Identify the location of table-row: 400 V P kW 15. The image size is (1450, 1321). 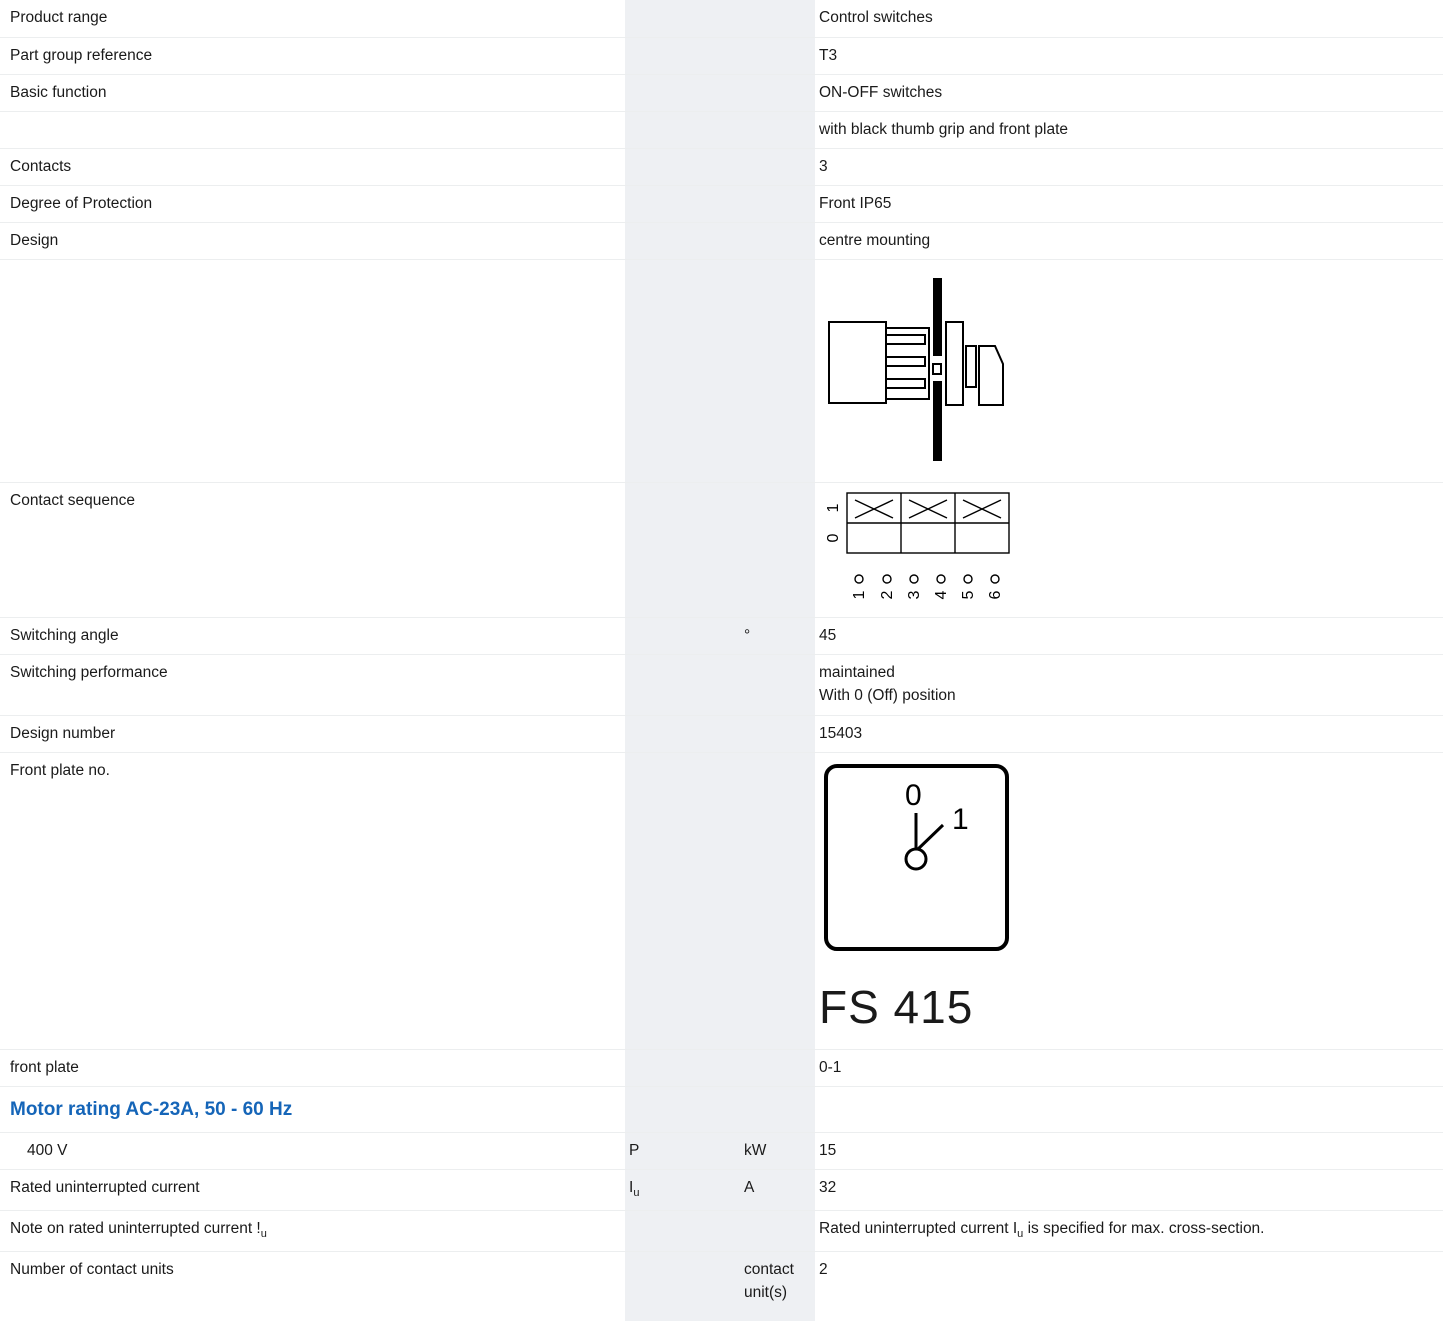
(721, 1151).